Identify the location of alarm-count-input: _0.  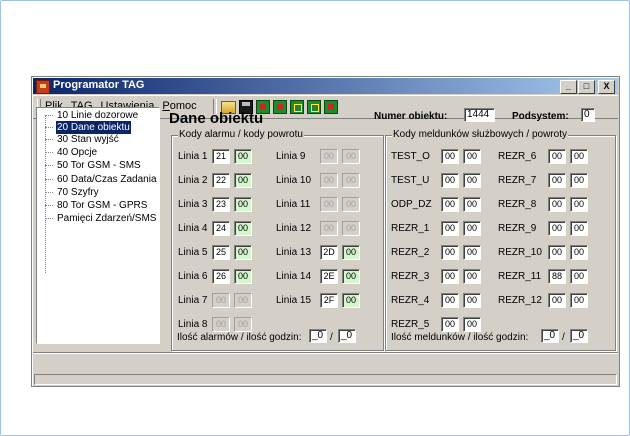
(318, 336).